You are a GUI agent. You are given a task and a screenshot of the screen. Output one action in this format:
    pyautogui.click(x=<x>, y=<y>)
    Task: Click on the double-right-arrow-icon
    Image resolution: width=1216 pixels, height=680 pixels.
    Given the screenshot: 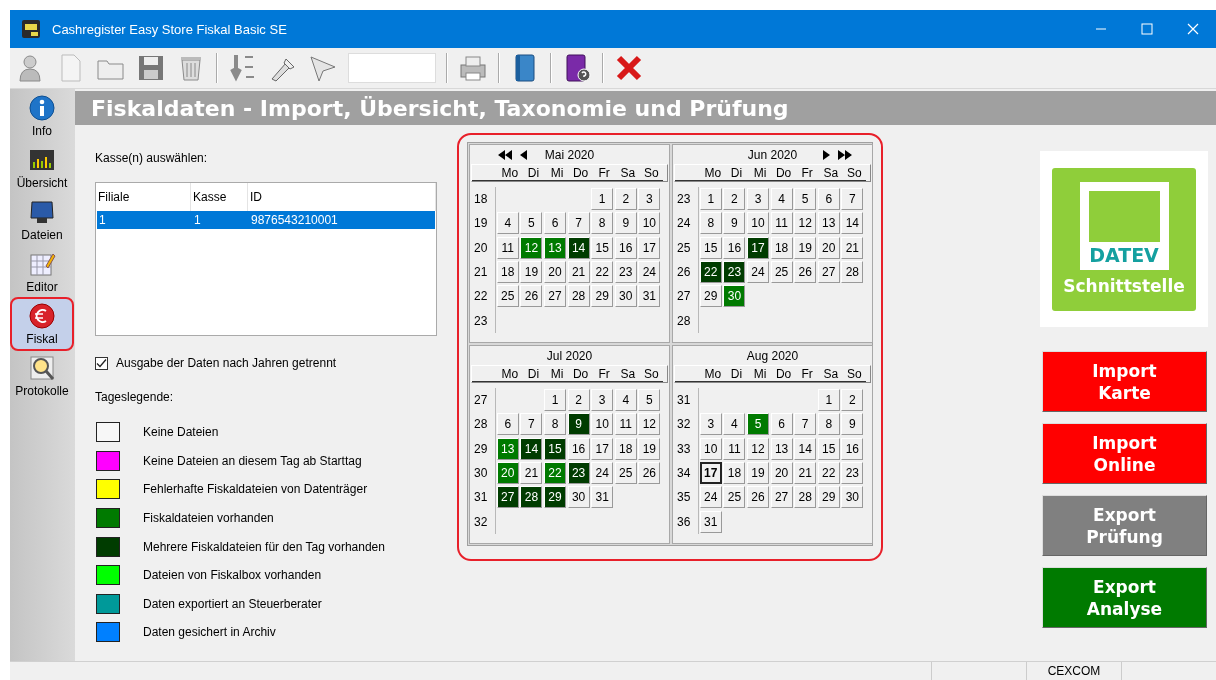 What is the action you would take?
    pyautogui.click(x=845, y=154)
    